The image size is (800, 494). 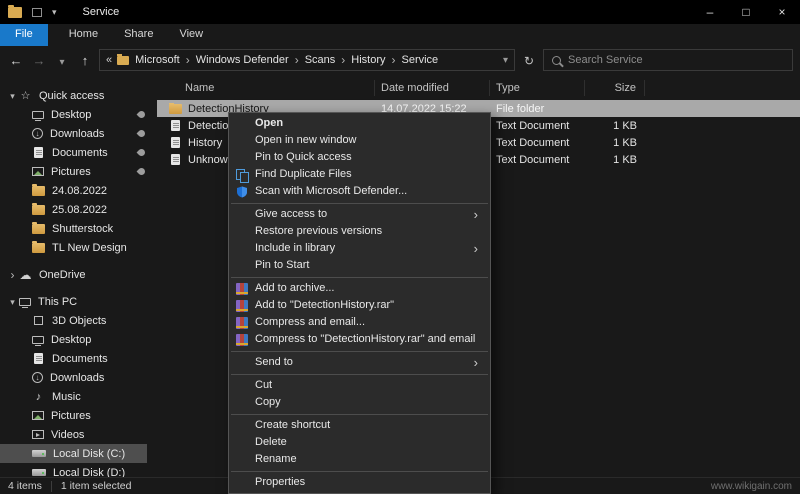 What do you see at coordinates (157, 60) in the screenshot?
I see `crumb-microsoft: Microsoft` at bounding box center [157, 60].